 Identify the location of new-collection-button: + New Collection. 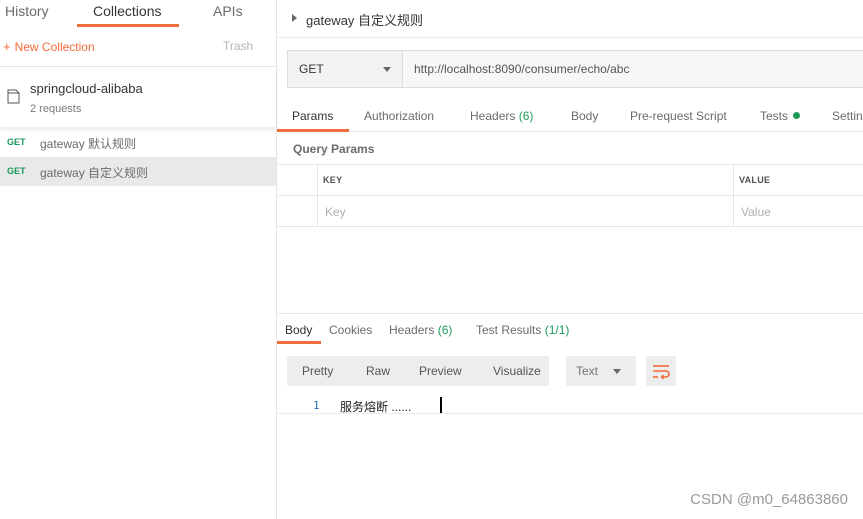
(49, 46).